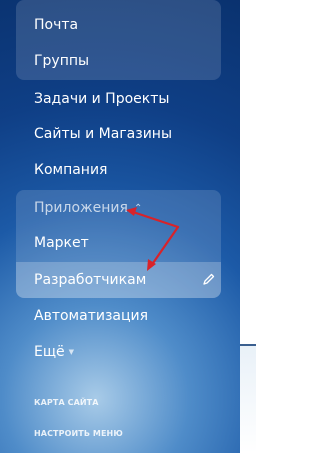 The width and height of the screenshot is (320, 453). I want to click on site-map-link: КАРТА САЙТА, so click(66, 402).